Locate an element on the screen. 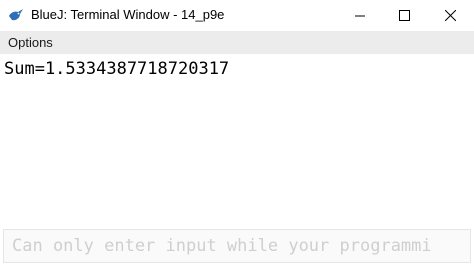  menu-bar: Options is located at coordinates (237, 42).